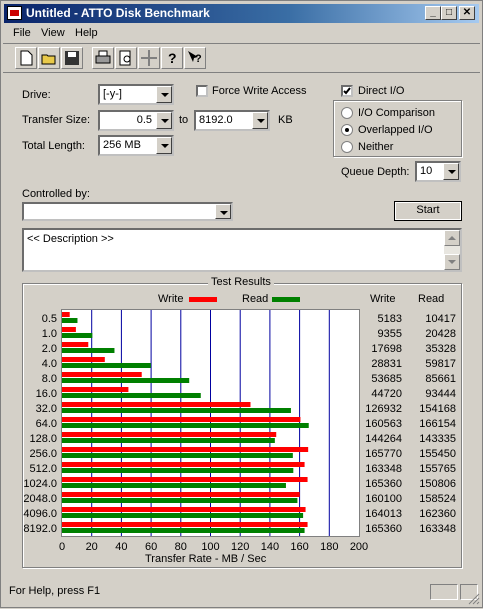 This screenshot has width=483, height=609. Describe the element at coordinates (46, 394) in the screenshot. I see `category-label: 16.0` at that location.